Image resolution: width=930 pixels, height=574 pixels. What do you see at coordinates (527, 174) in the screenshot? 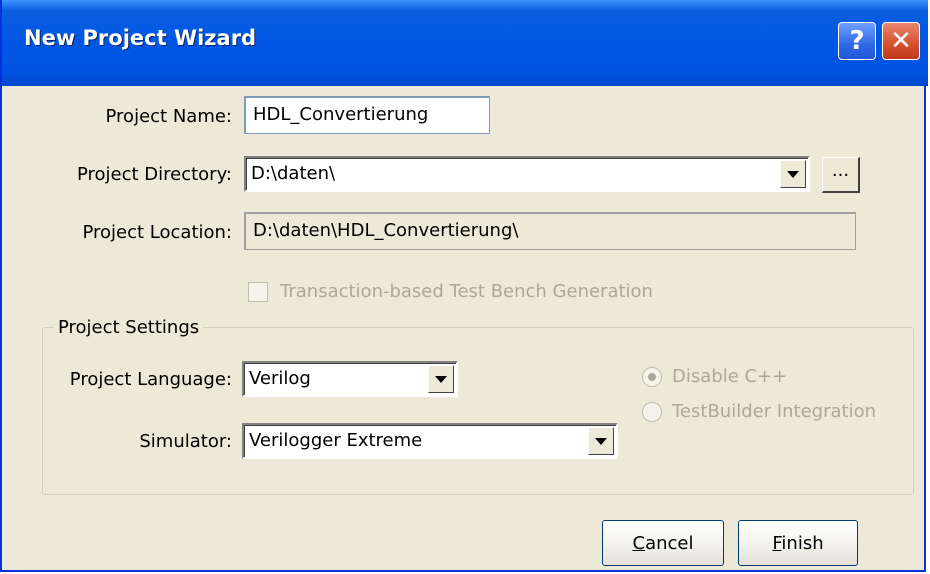
I see `project-directory-combobox: D:\daten\` at bounding box center [527, 174].